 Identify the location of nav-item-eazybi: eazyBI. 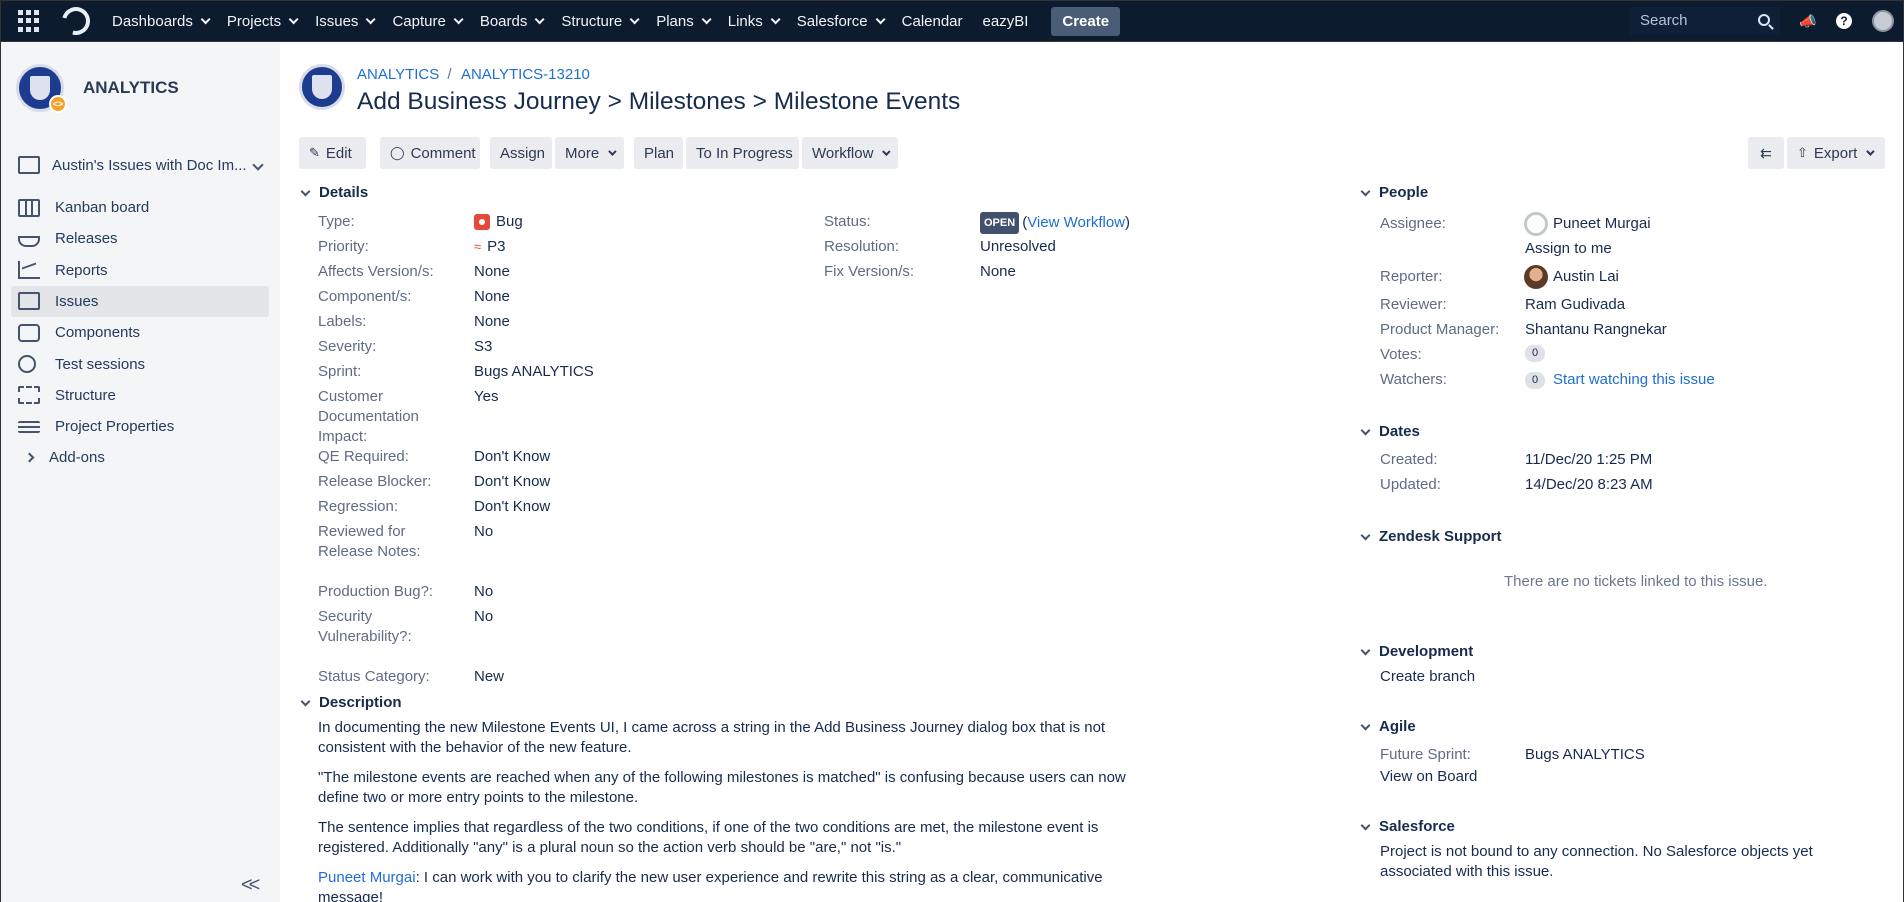
(1006, 21).